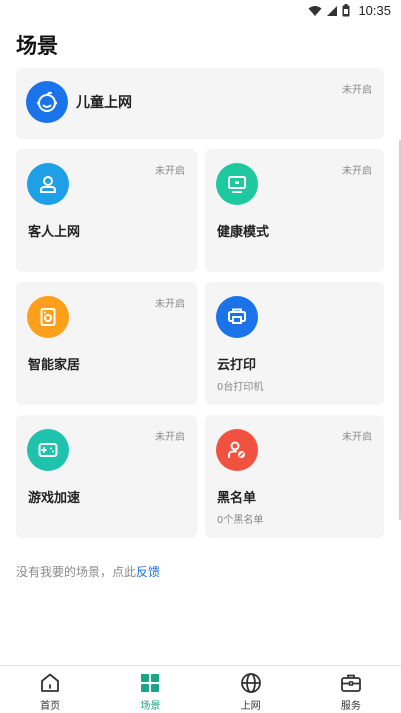  Describe the element at coordinates (200, 12) in the screenshot. I see `status-bar: 10:35` at that location.